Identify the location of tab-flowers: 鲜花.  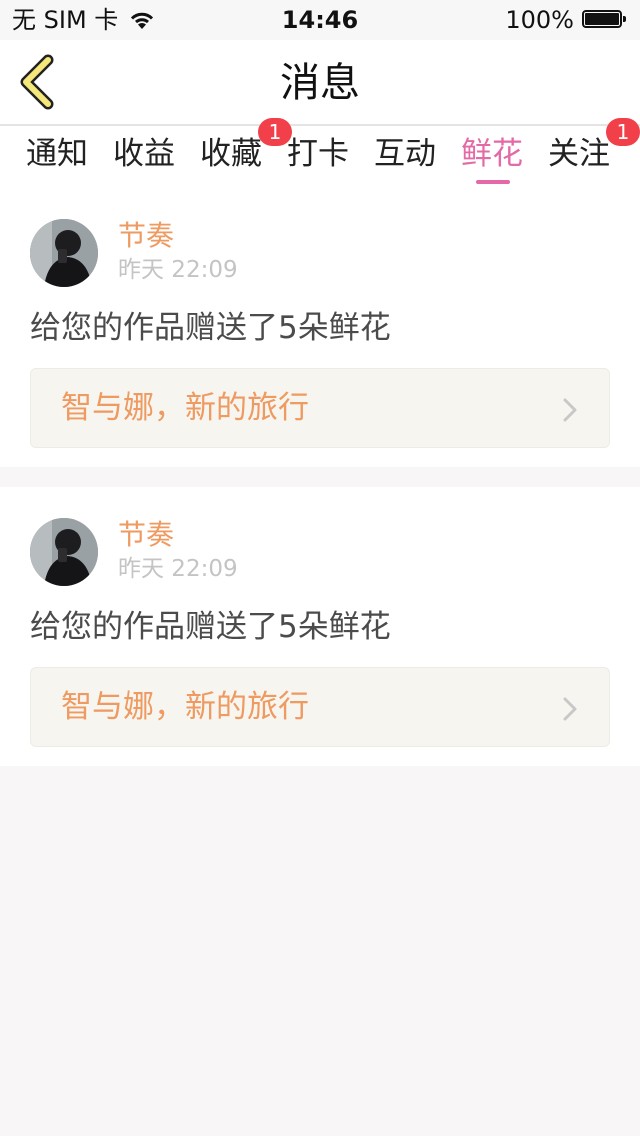
(492, 158).